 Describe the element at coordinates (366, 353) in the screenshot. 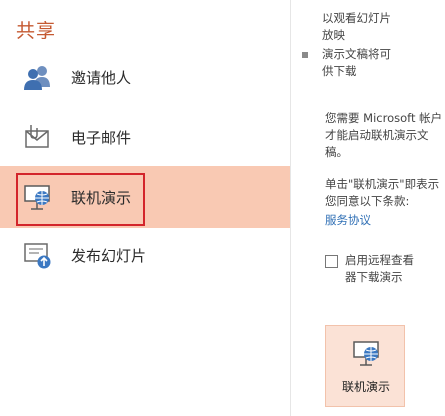

I see `online-presentation-icon` at that location.